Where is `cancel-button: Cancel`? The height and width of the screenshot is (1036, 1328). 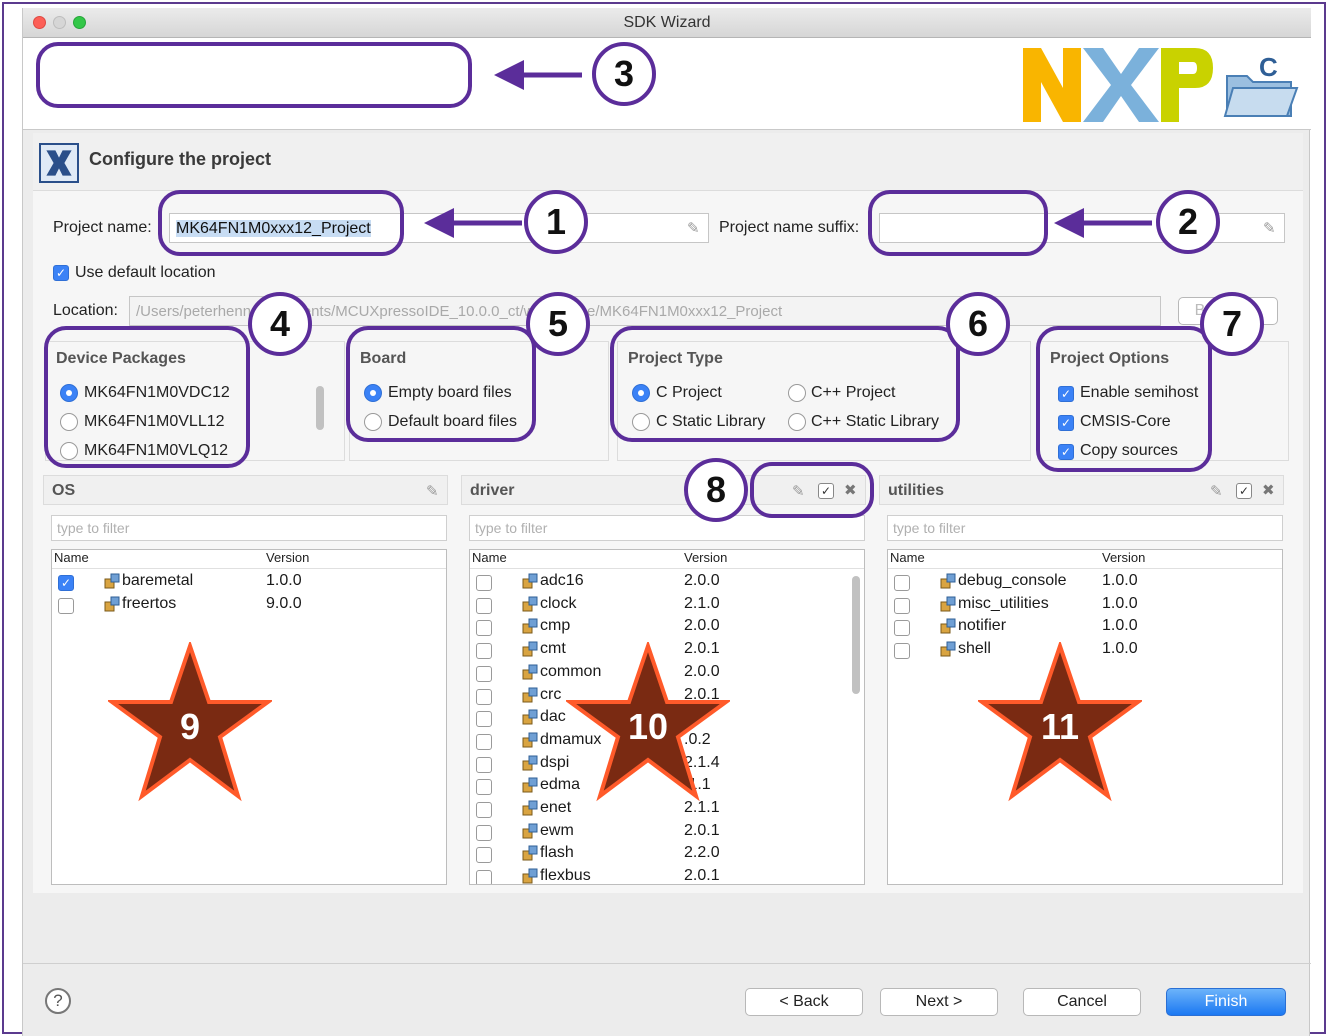 cancel-button: Cancel is located at coordinates (1082, 1002).